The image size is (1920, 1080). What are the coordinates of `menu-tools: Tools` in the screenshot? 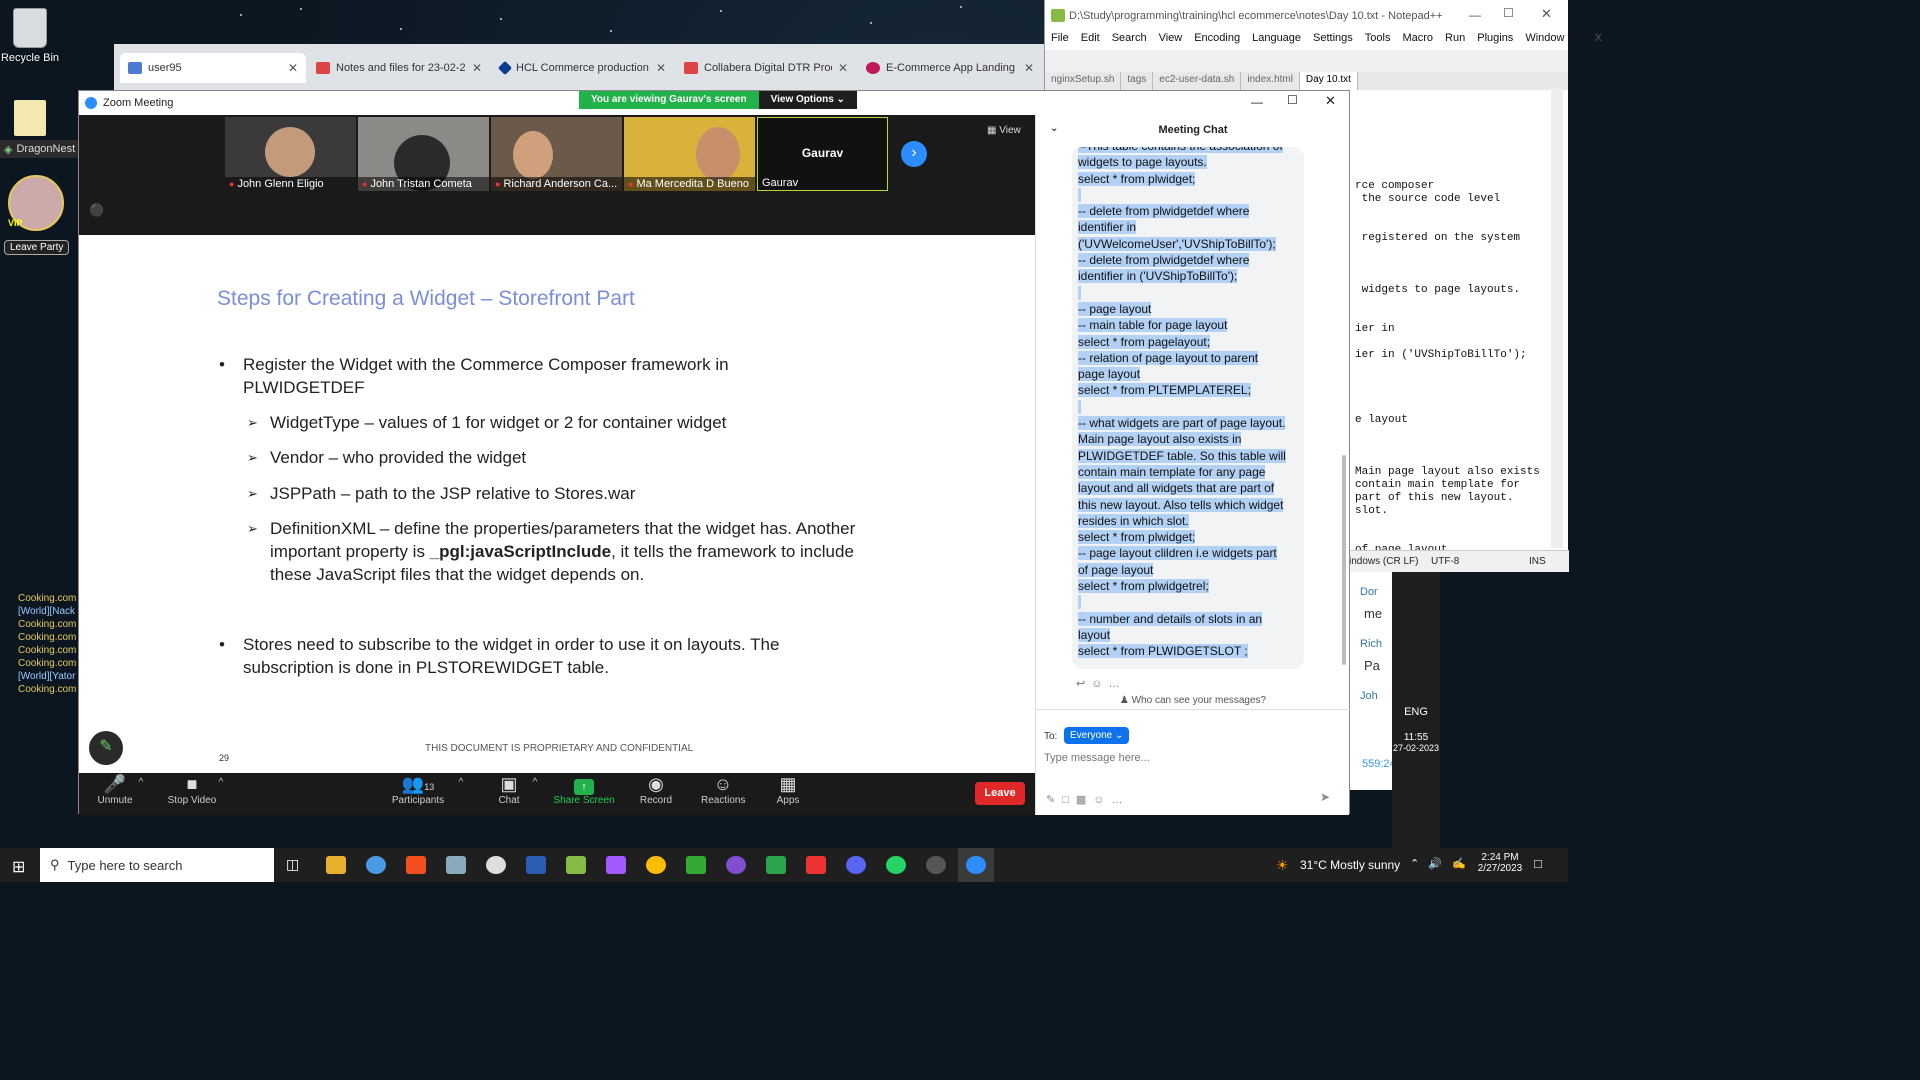 It's located at (1378, 39).